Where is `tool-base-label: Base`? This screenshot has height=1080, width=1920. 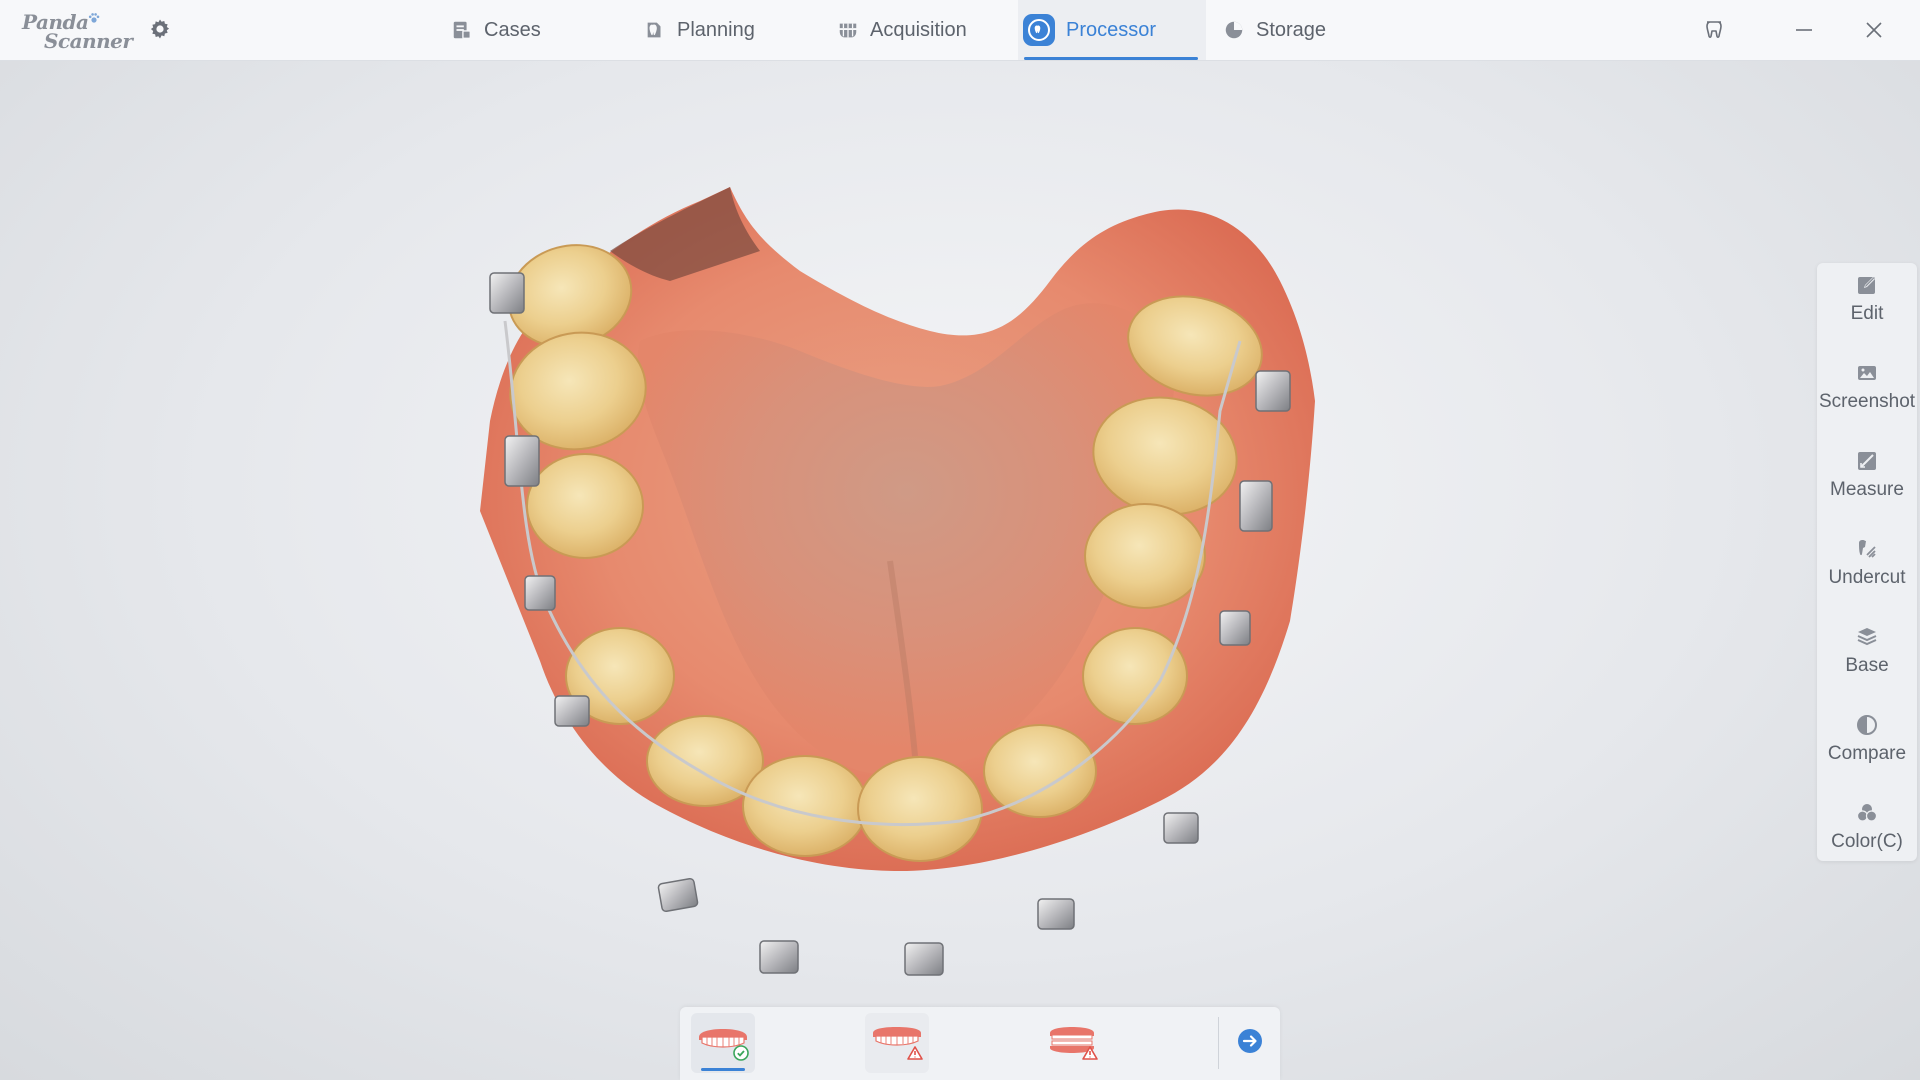
tool-base-label: Base is located at coordinates (1867, 665).